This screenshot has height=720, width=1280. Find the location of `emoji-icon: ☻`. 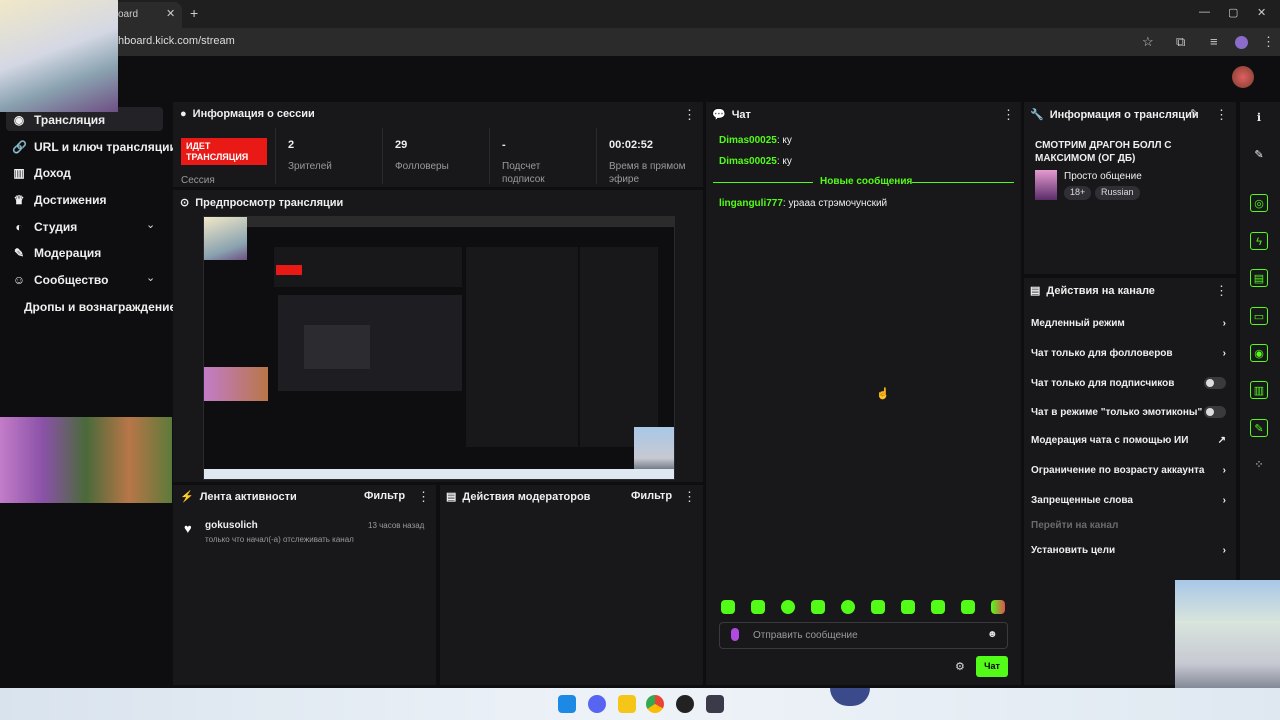

emoji-icon: ☻ is located at coordinates (992, 634).